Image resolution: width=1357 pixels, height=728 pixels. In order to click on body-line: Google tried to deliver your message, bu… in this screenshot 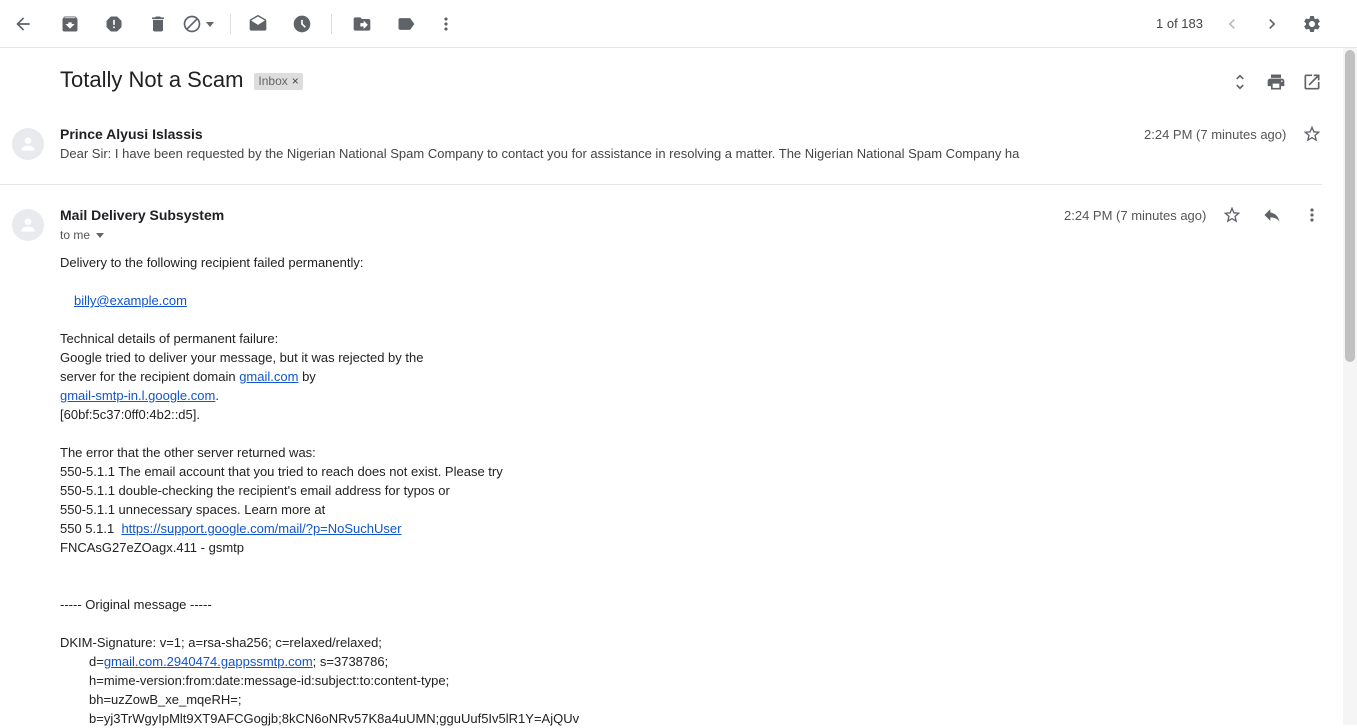, I will do `click(242, 357)`.